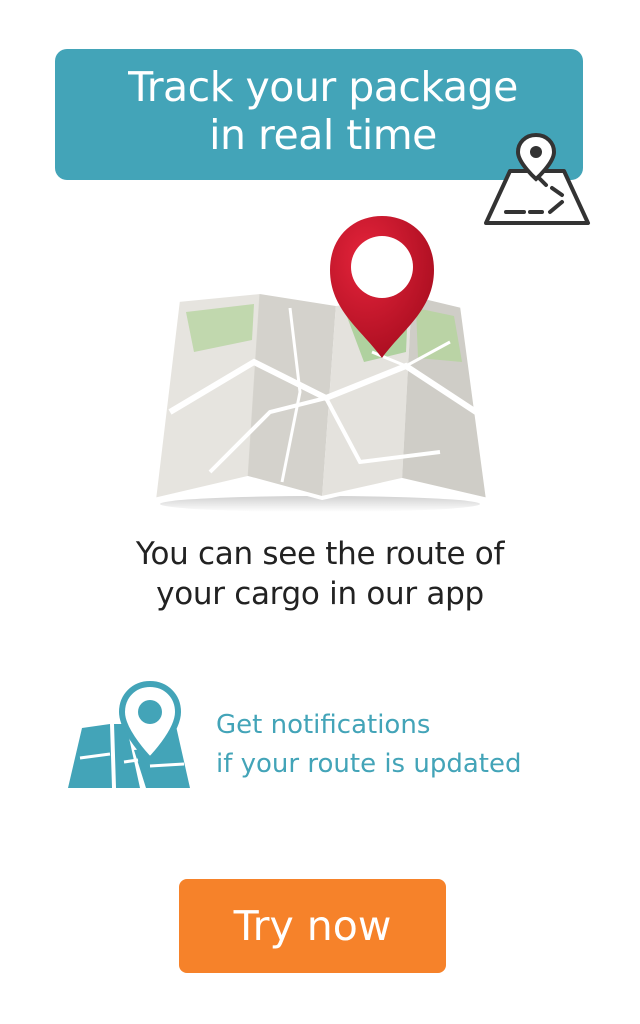 Image resolution: width=640 pixels, height=1024 pixels. I want to click on banner-title-line-2: in real time, so click(323, 135).